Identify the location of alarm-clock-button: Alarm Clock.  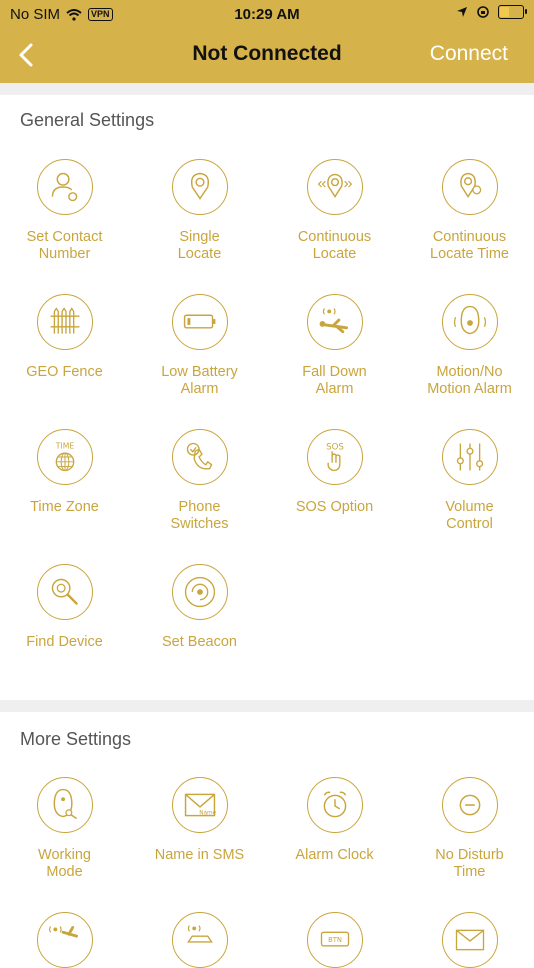
(334, 820).